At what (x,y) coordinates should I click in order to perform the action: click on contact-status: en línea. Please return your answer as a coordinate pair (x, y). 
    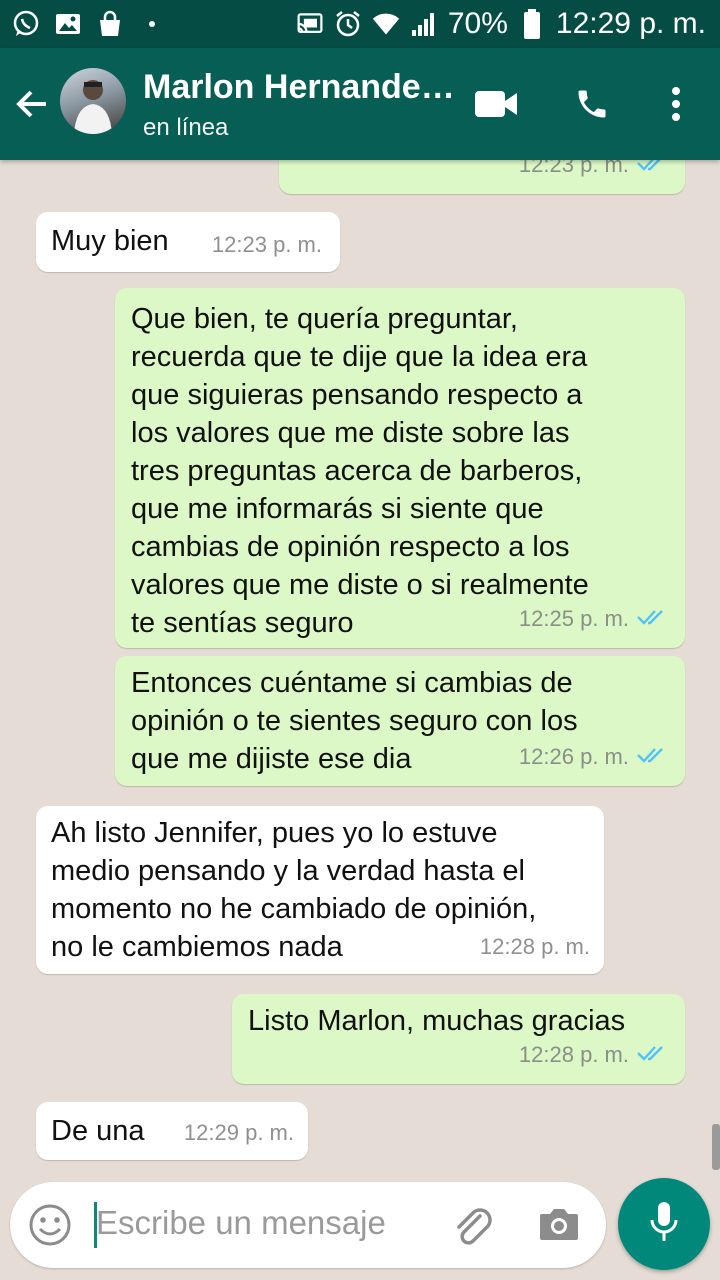
    Looking at the image, I should click on (186, 127).